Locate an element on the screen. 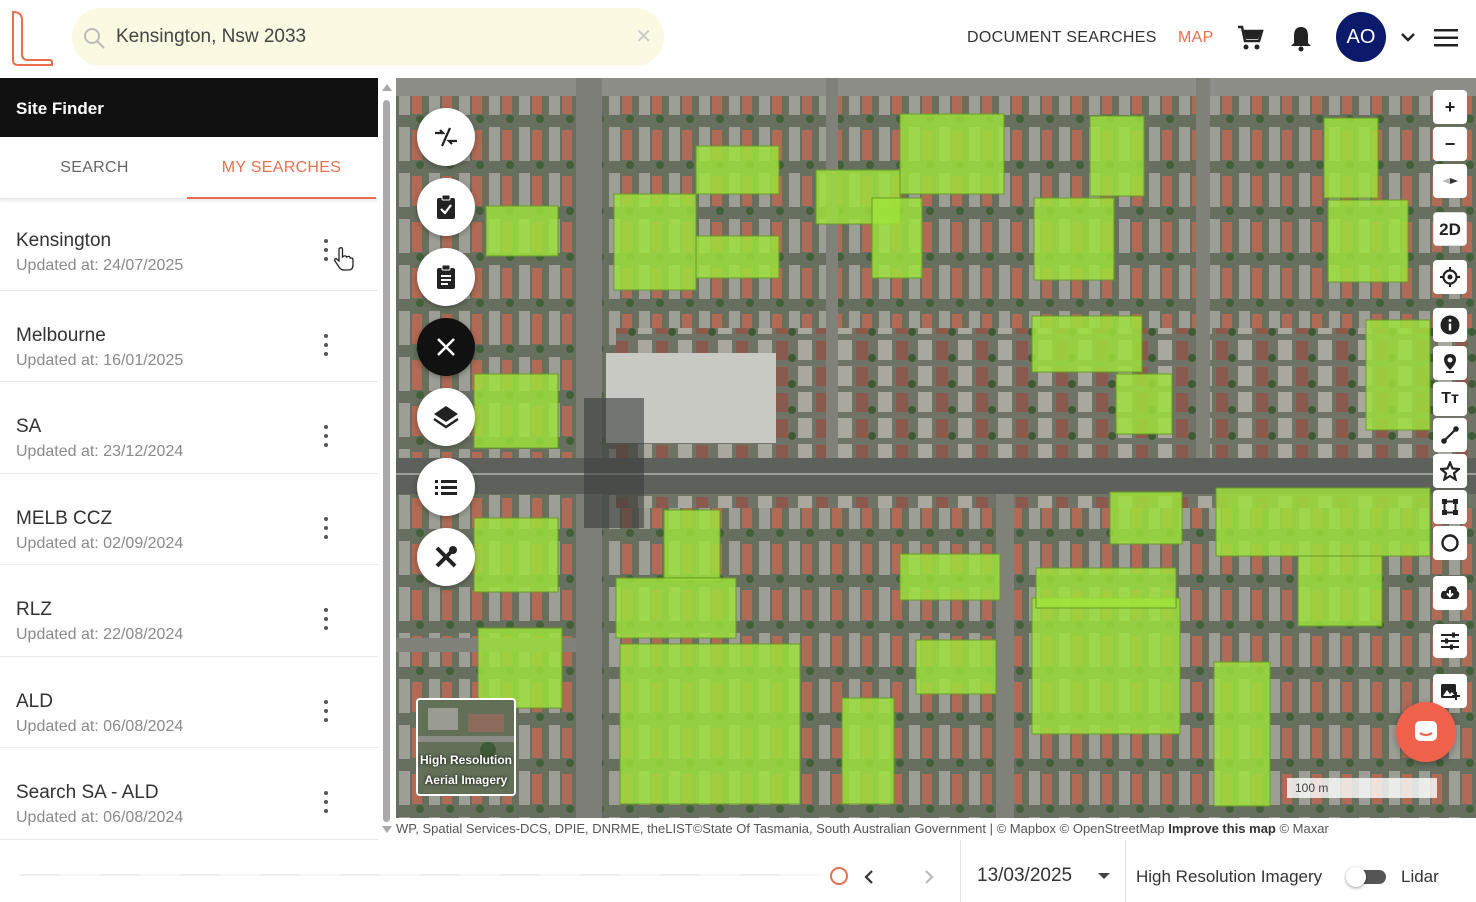  circle-tool-button is located at coordinates (1450, 543).